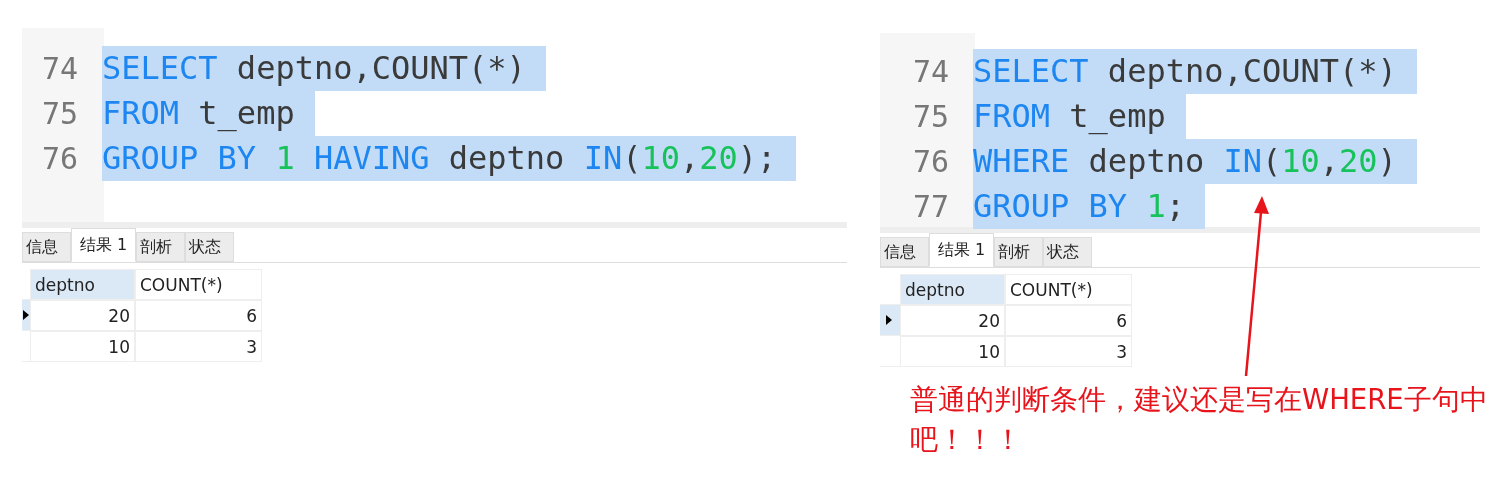 This screenshot has width=1502, height=501. What do you see at coordinates (930, 206) in the screenshot?
I see `line-number: 77` at bounding box center [930, 206].